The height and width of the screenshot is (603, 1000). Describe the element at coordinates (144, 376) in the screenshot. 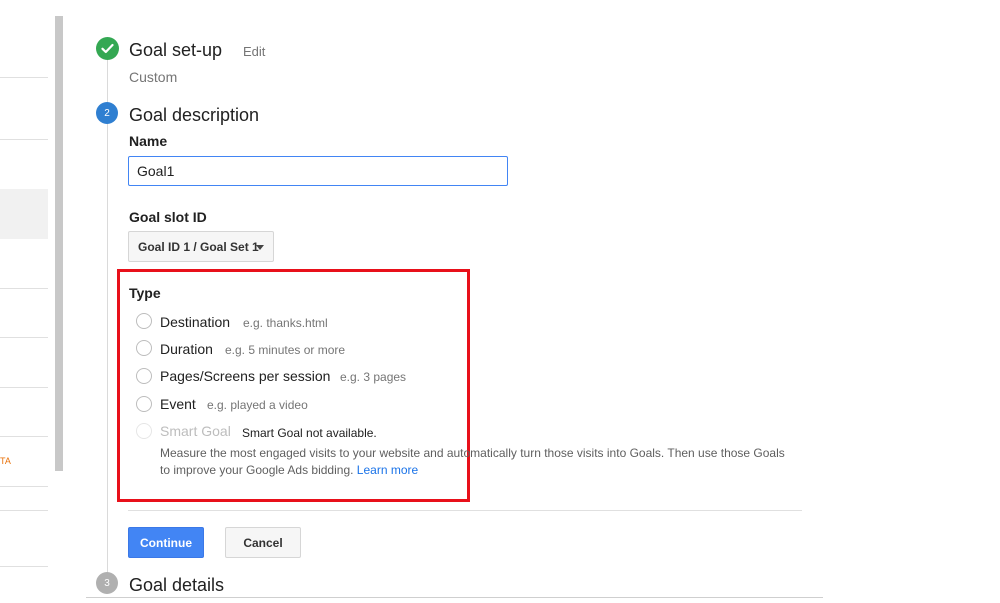

I see `radio-pages-per-session` at that location.